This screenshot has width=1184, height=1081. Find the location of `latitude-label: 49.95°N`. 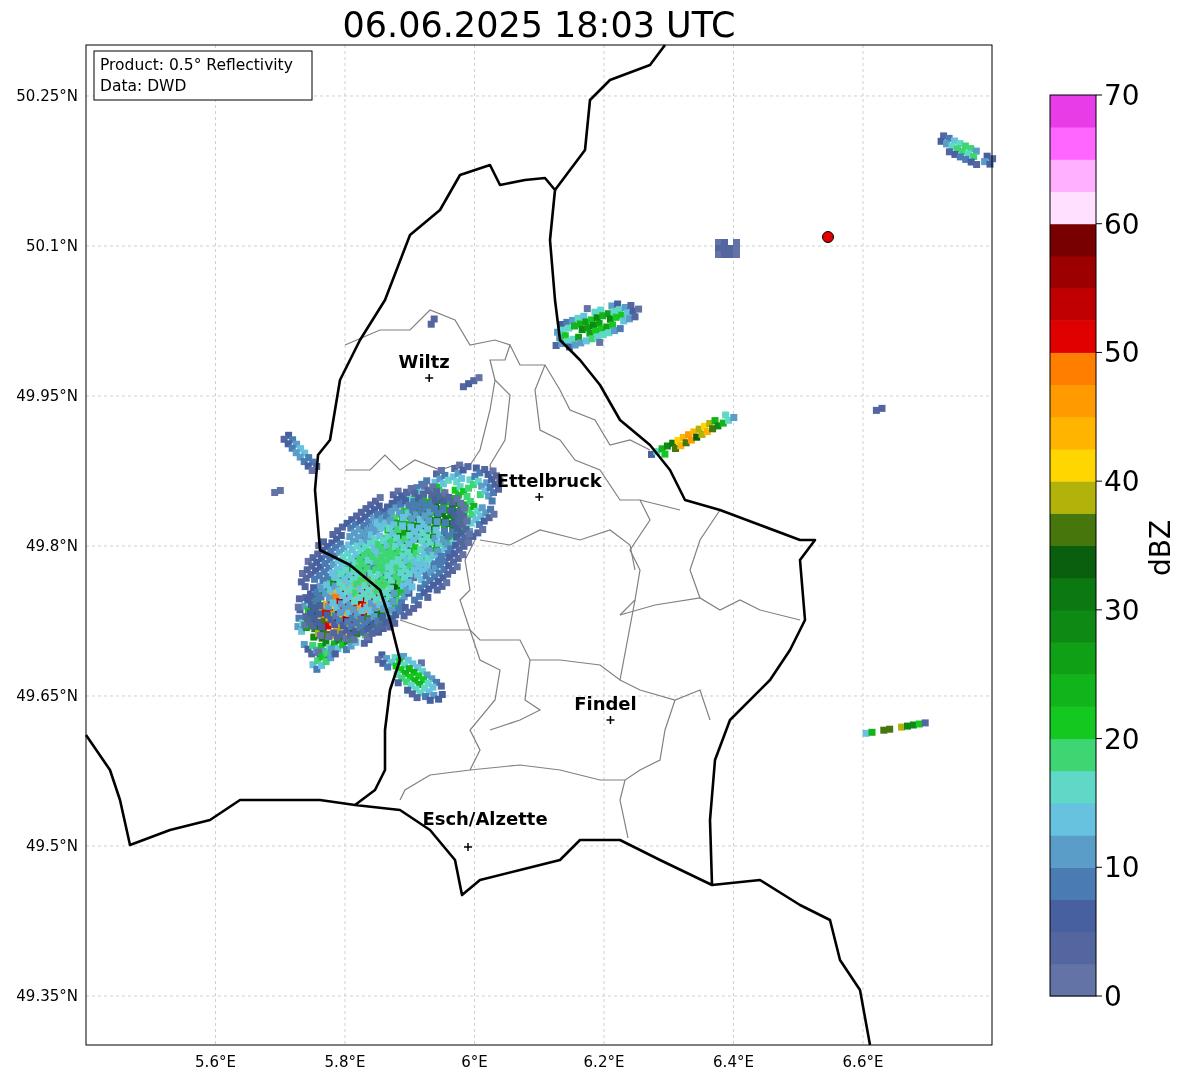

latitude-label: 49.95°N is located at coordinates (47, 396).